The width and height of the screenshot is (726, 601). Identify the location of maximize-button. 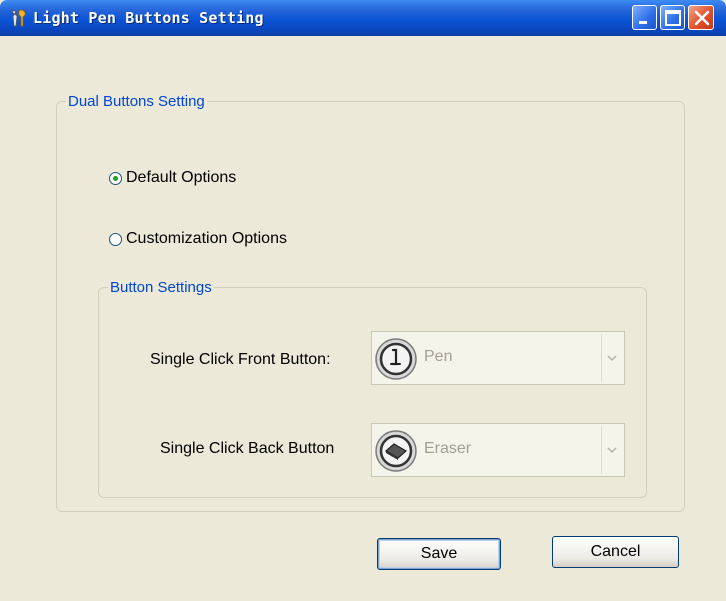
(672, 17).